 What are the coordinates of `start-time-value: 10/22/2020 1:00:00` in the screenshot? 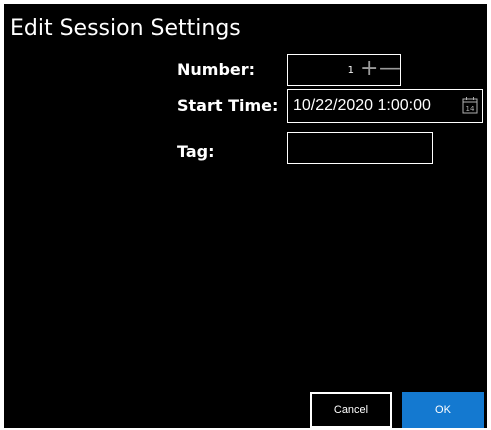 It's located at (362, 105).